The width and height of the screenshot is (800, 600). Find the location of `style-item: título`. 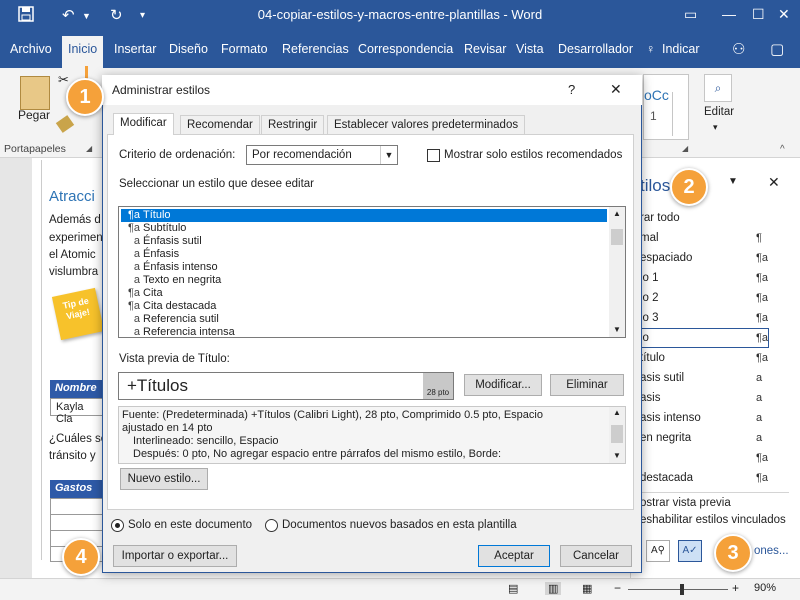

style-item: título is located at coordinates (652, 358).